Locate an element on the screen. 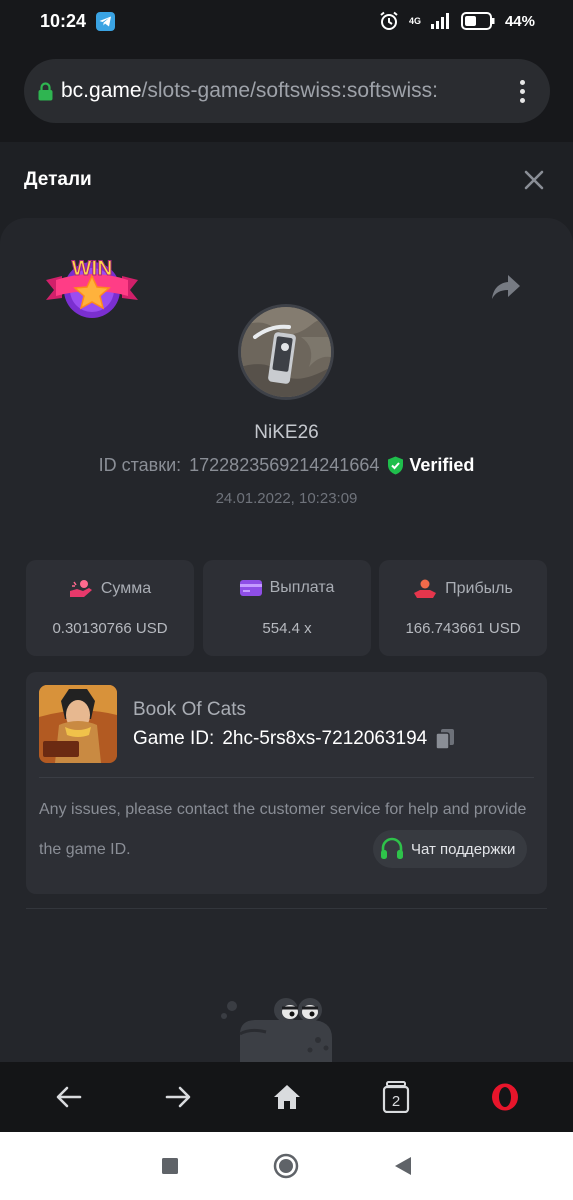 Image resolution: width=573 pixels, height=1200 pixels. arrow-left-icon is located at coordinates (68, 1097).